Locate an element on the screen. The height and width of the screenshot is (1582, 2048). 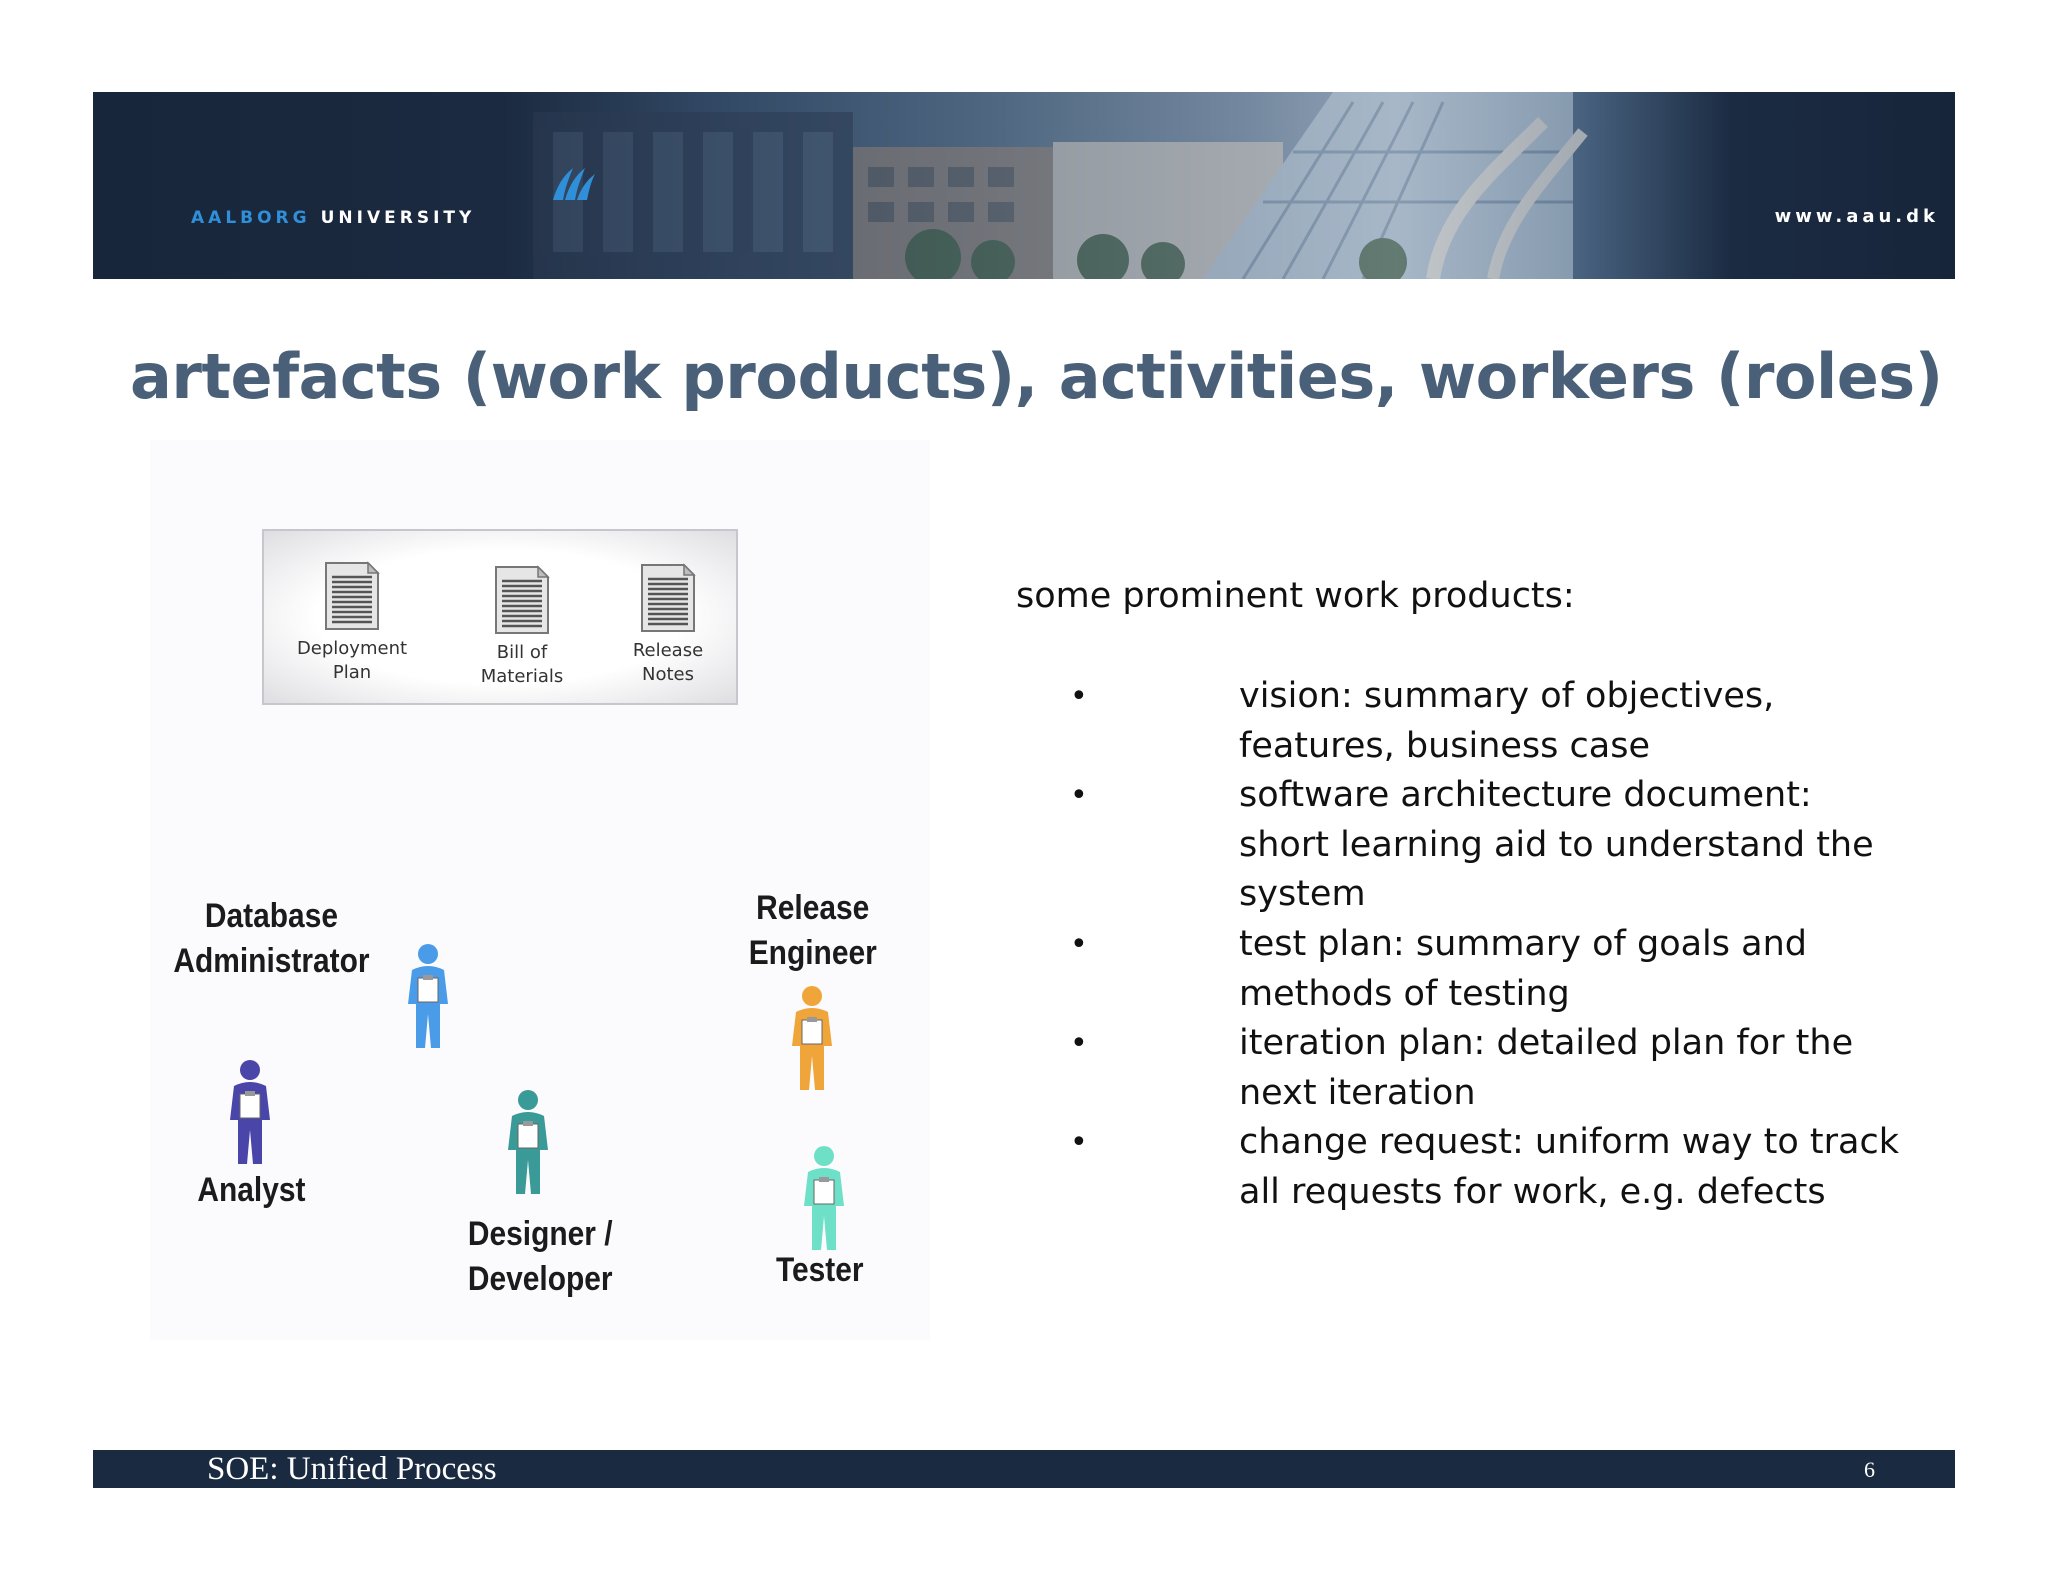
university-name: AALBORG UNIVERSITY is located at coordinates (333, 218).